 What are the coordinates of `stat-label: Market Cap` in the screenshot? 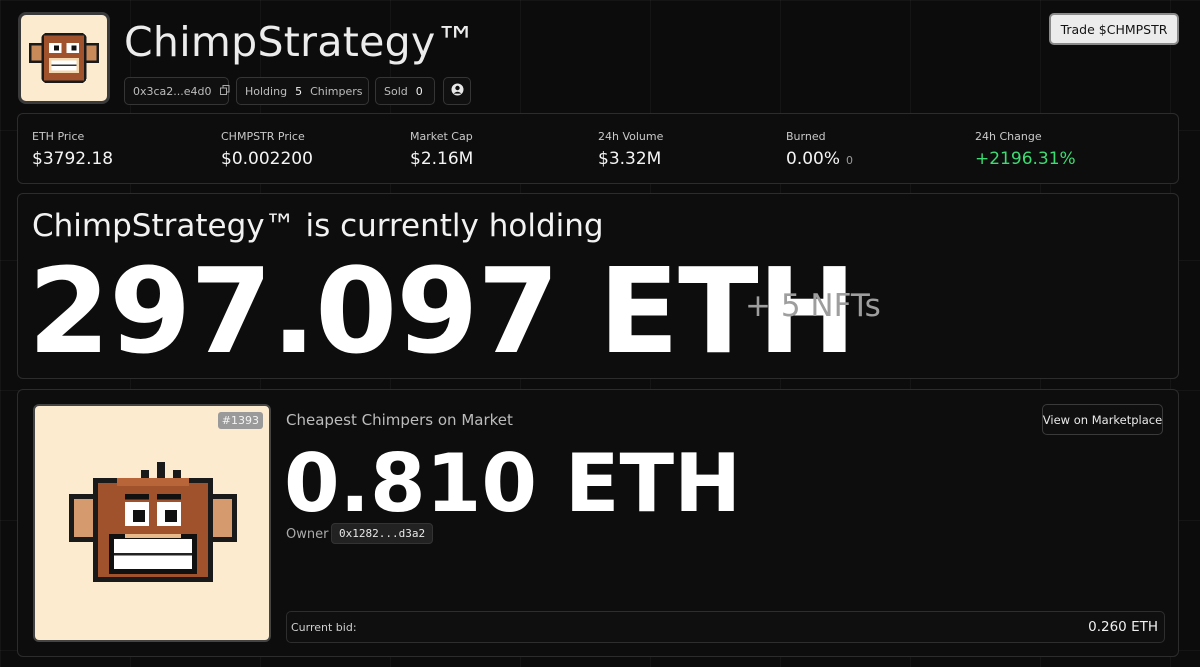 It's located at (441, 136).